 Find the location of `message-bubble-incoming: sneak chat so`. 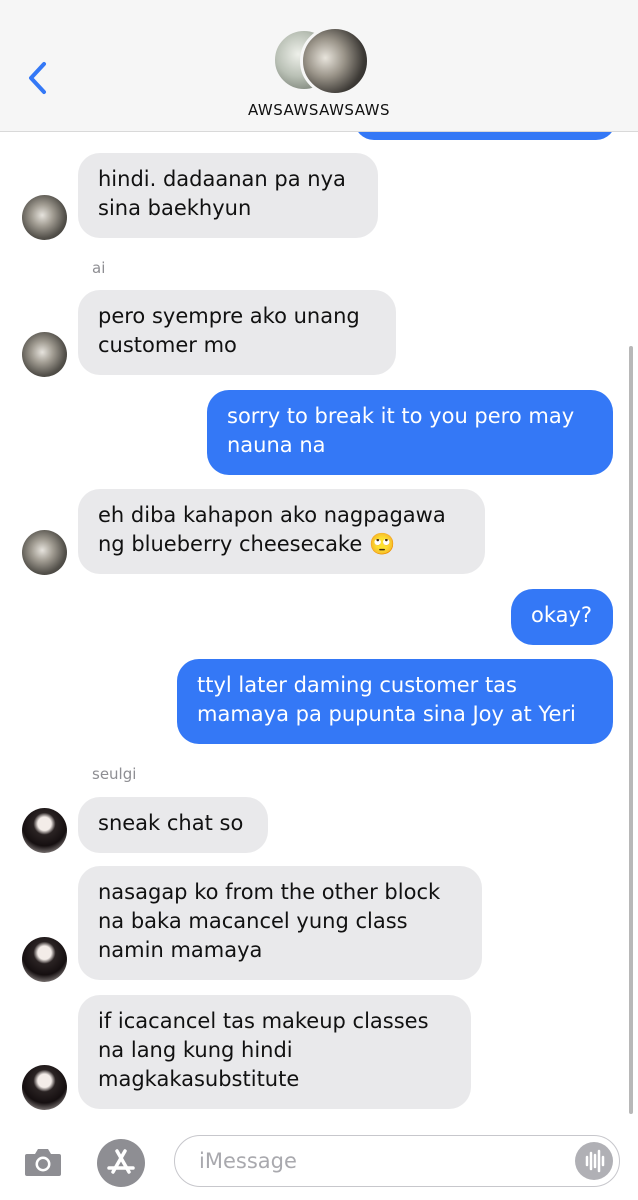

message-bubble-incoming: sneak chat so is located at coordinates (173, 825).